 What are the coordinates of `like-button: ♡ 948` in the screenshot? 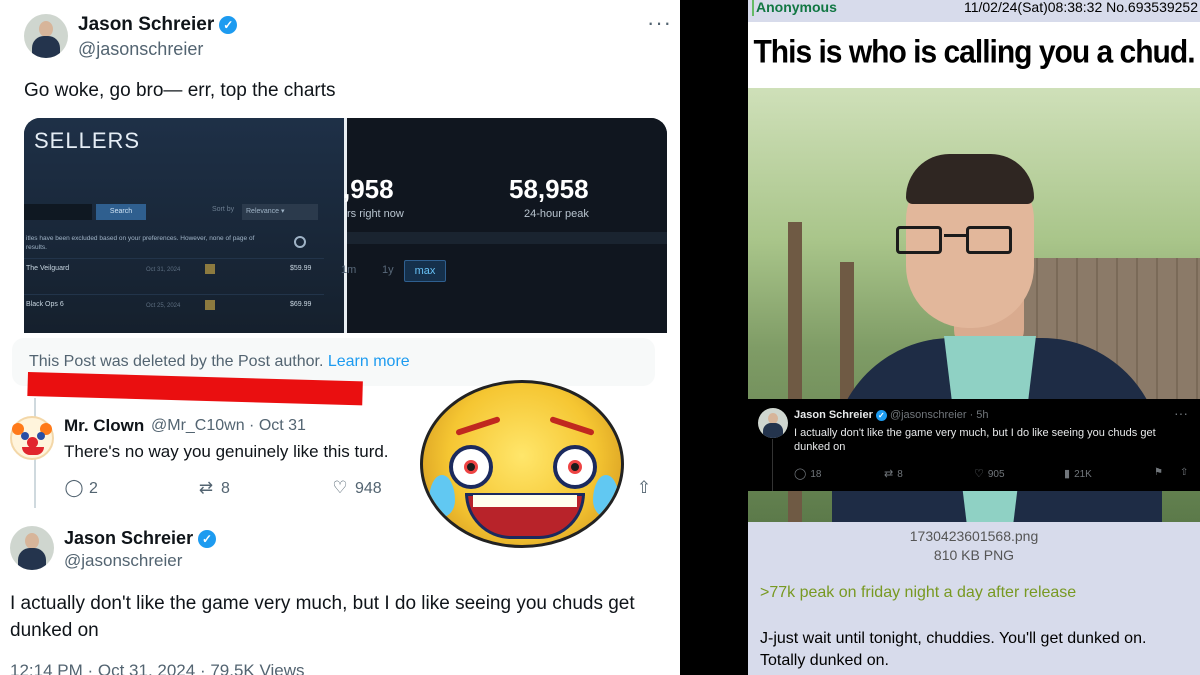 It's located at (355, 488).